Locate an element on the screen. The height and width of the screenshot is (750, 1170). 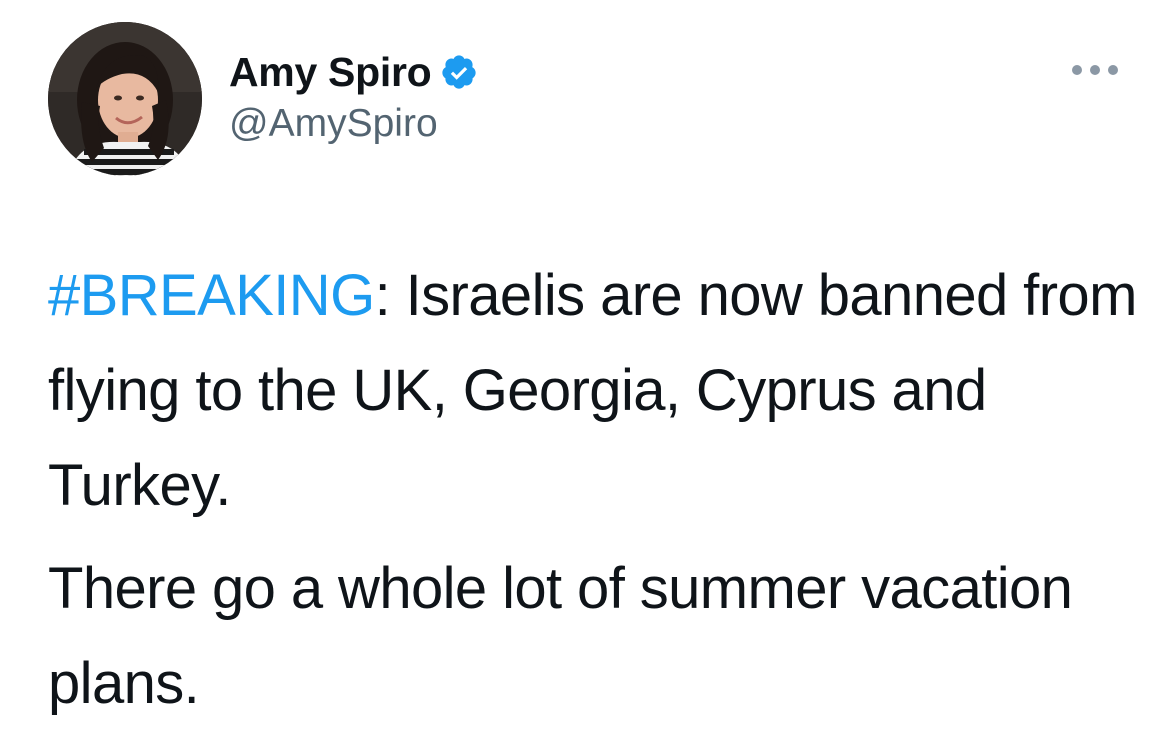
author-handle: @AmySpiro is located at coordinates (333, 123).